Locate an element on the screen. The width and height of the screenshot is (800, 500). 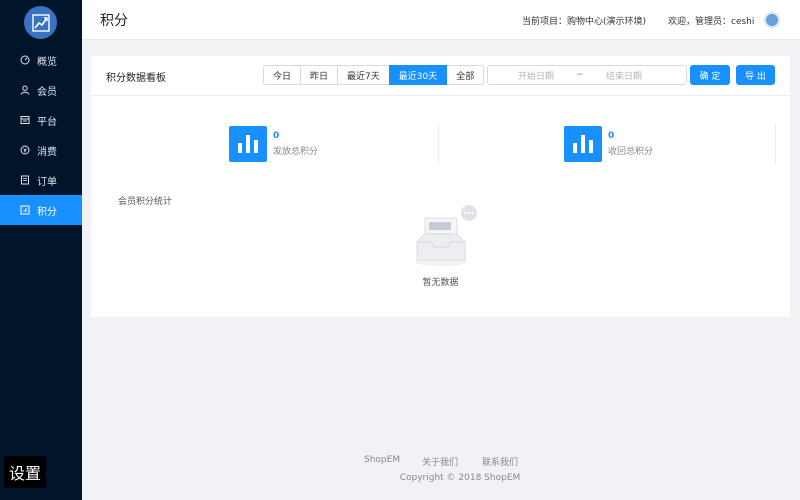
sidebar-item-overview: 概览 is located at coordinates (41, 60).